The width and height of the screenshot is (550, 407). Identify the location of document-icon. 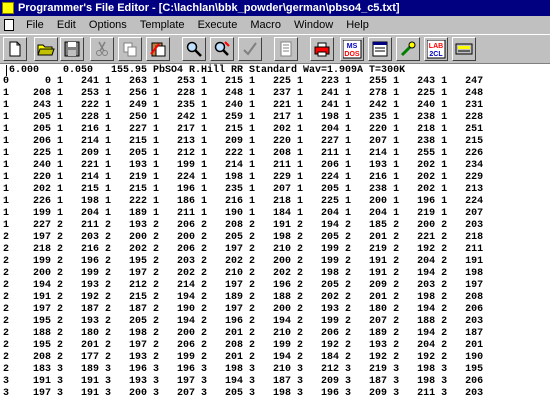
(9, 25).